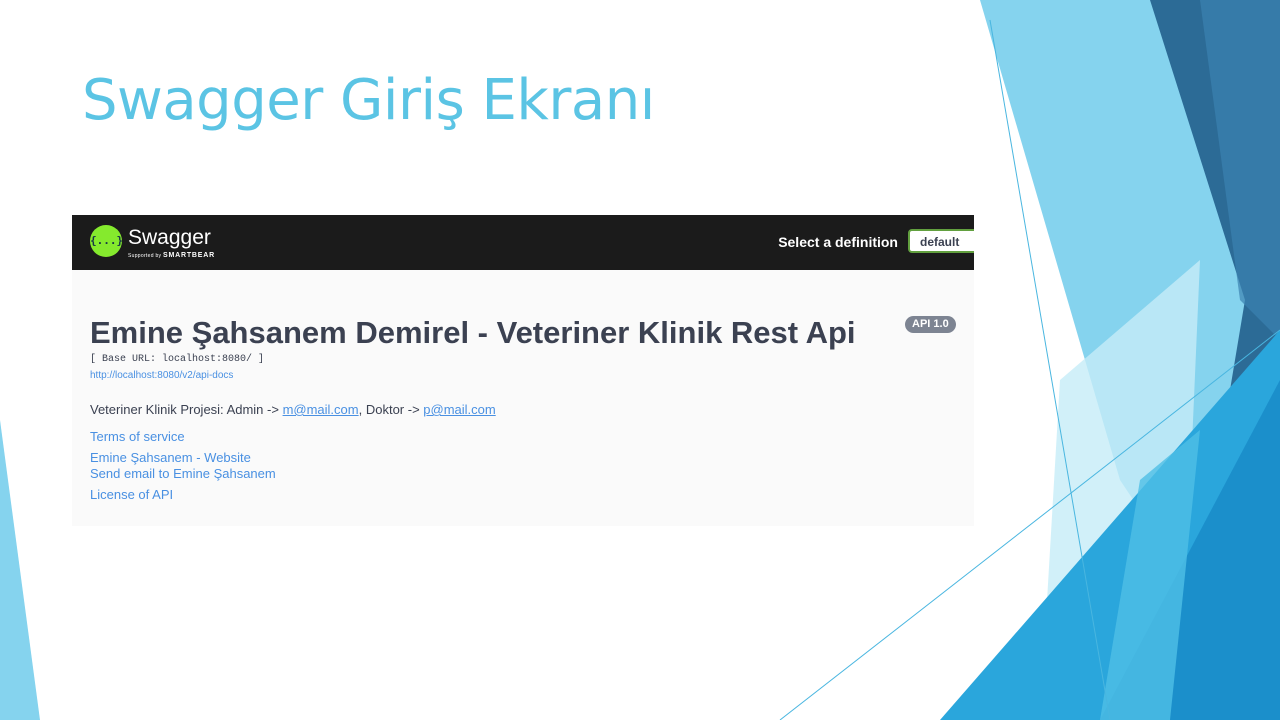 Image resolution: width=1280 pixels, height=720 pixels. Describe the element at coordinates (145, 256) in the screenshot. I see `smartbear-tagline-prefix: Supported by` at that location.